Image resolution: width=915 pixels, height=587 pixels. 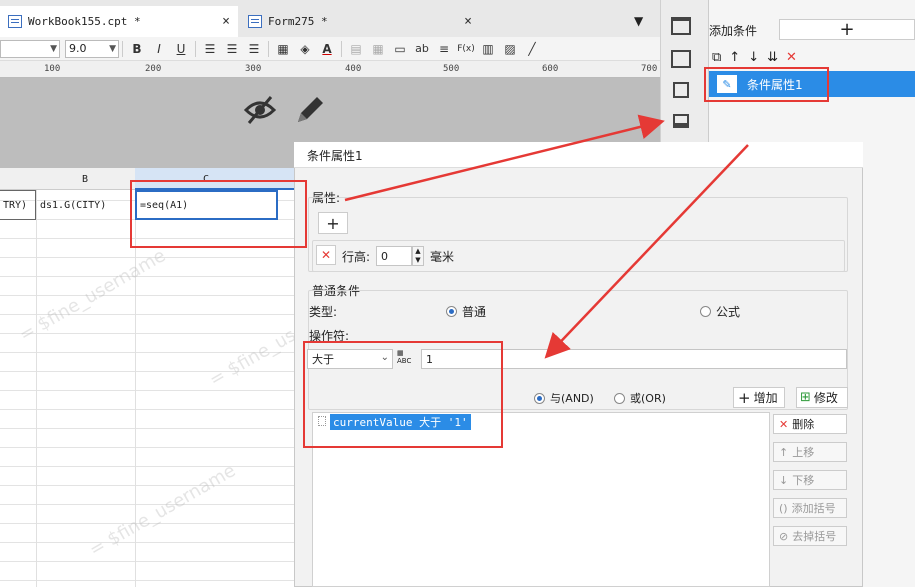 I want to click on arrow-to-condition, so click(x=646, y=251).